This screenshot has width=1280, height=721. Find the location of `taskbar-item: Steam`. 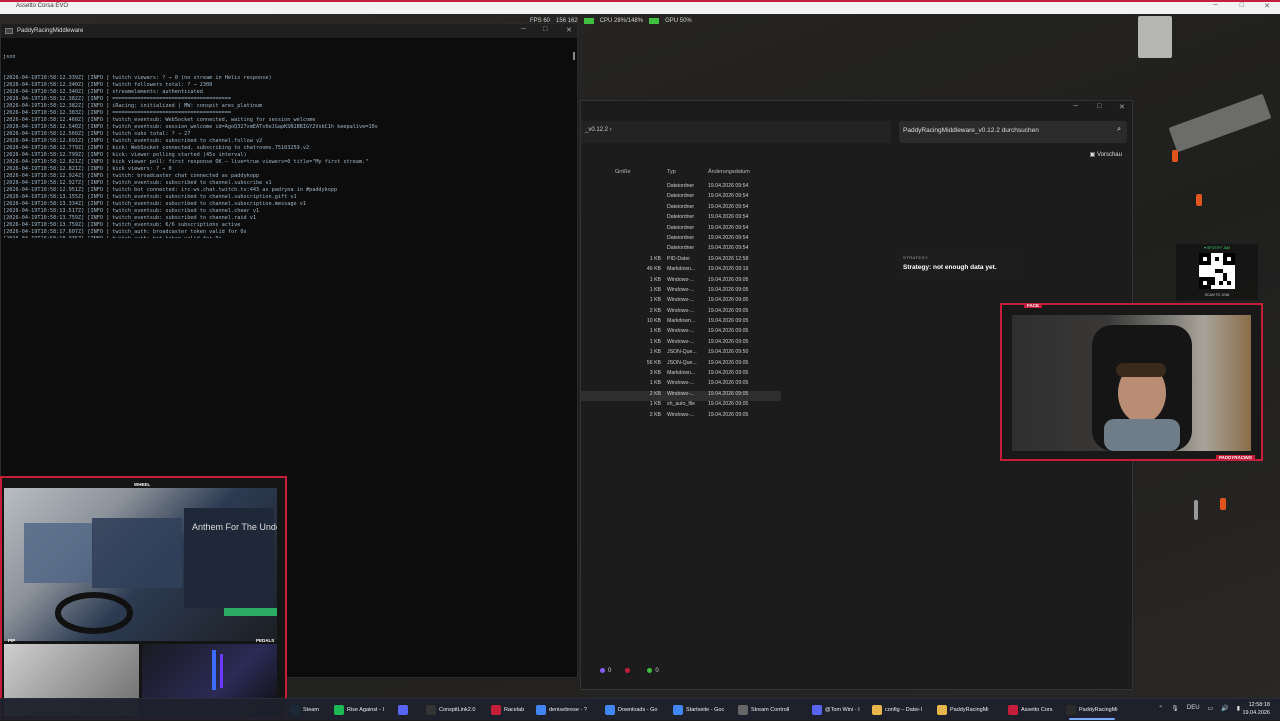

taskbar-item: Steam is located at coordinates (304, 710).